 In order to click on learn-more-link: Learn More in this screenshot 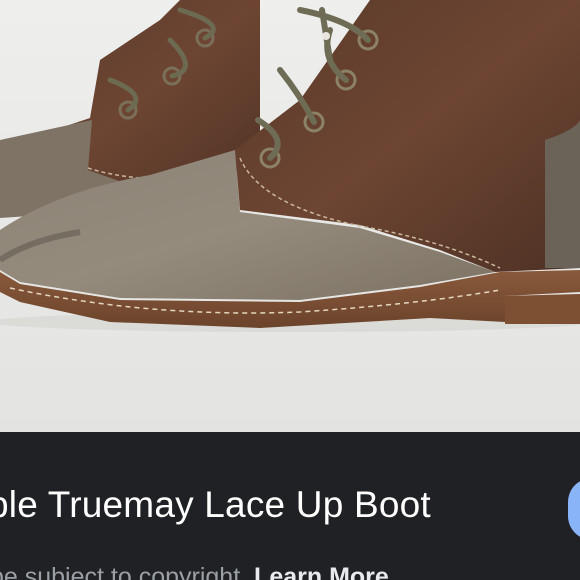, I will do `click(321, 571)`.